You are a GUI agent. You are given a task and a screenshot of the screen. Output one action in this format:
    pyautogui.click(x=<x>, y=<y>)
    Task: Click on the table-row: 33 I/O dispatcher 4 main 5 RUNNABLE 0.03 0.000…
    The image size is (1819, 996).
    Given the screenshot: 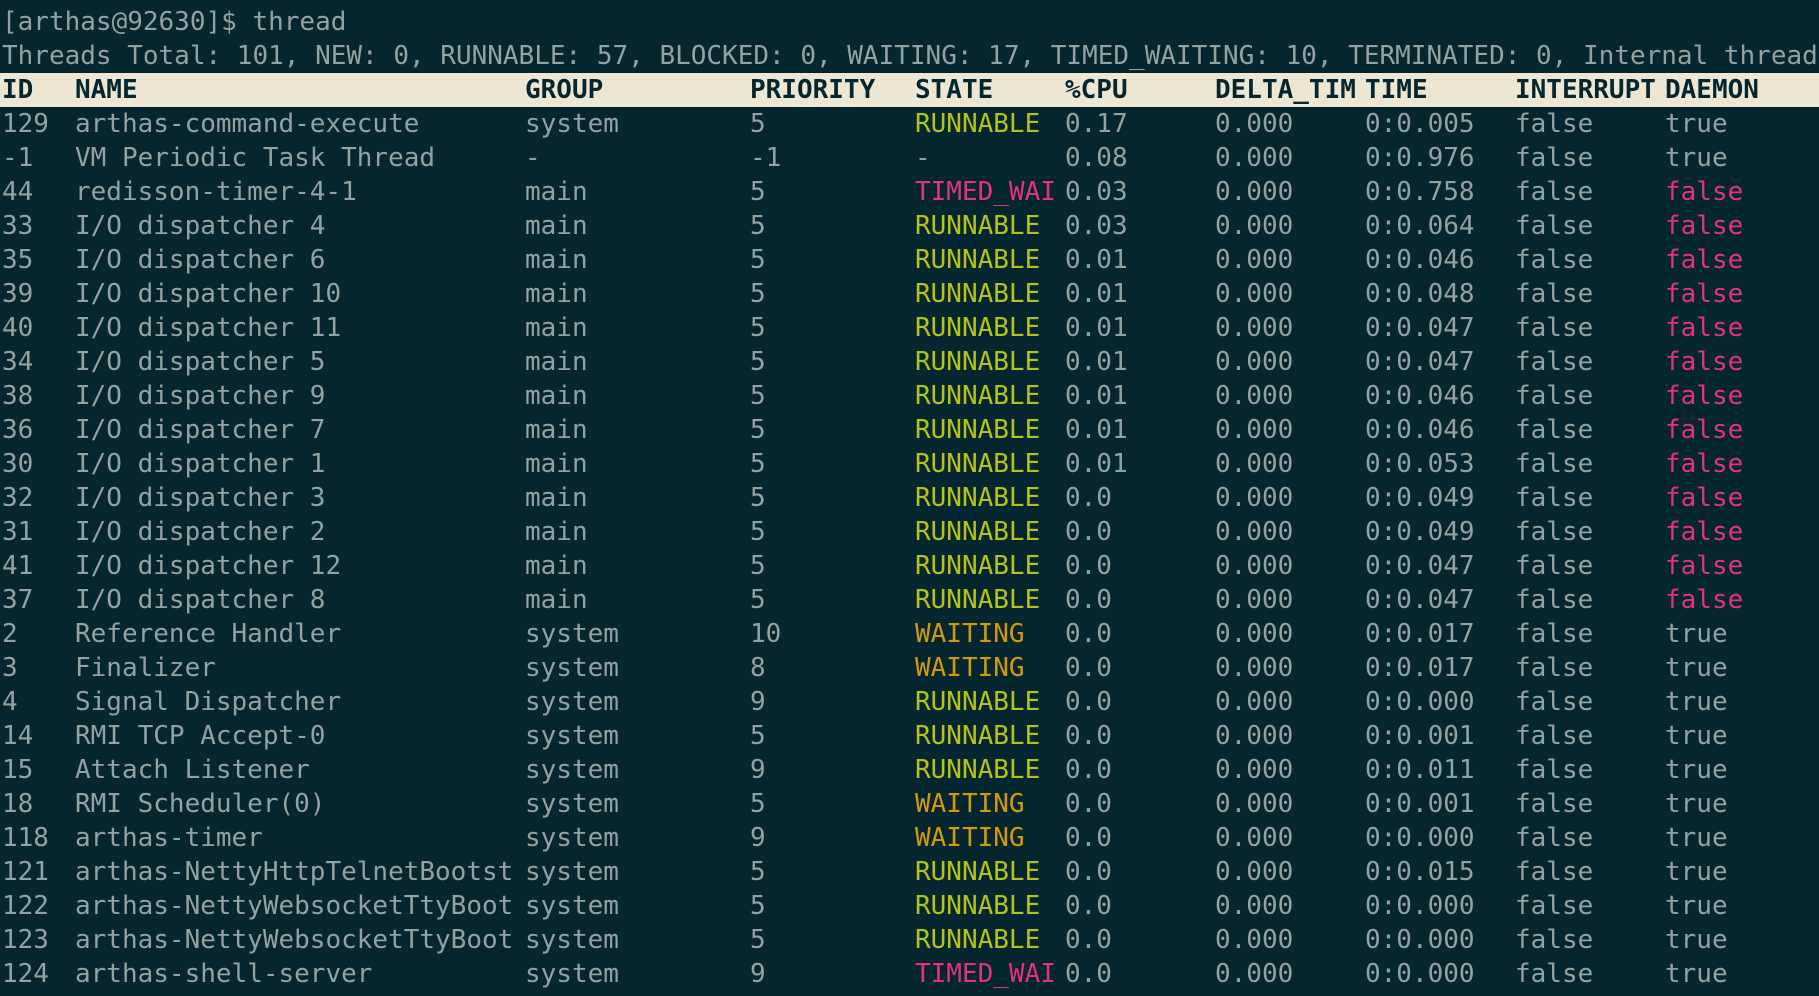 What is the action you would take?
    pyautogui.click(x=909, y=226)
    